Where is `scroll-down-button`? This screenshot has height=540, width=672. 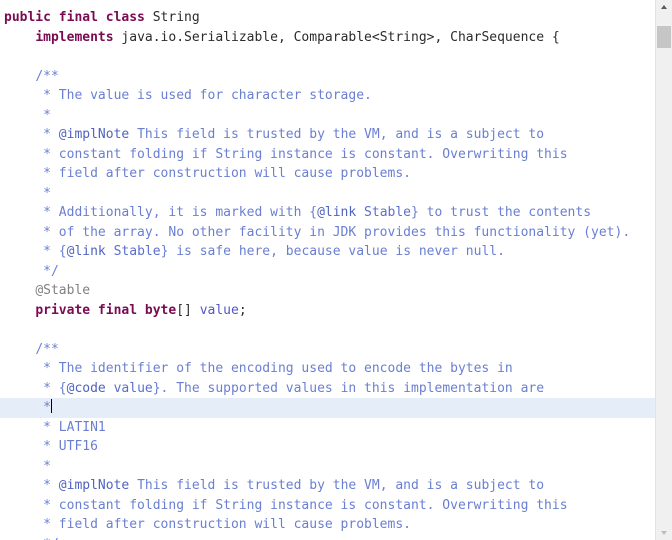
scroll-down-button is located at coordinates (664, 533).